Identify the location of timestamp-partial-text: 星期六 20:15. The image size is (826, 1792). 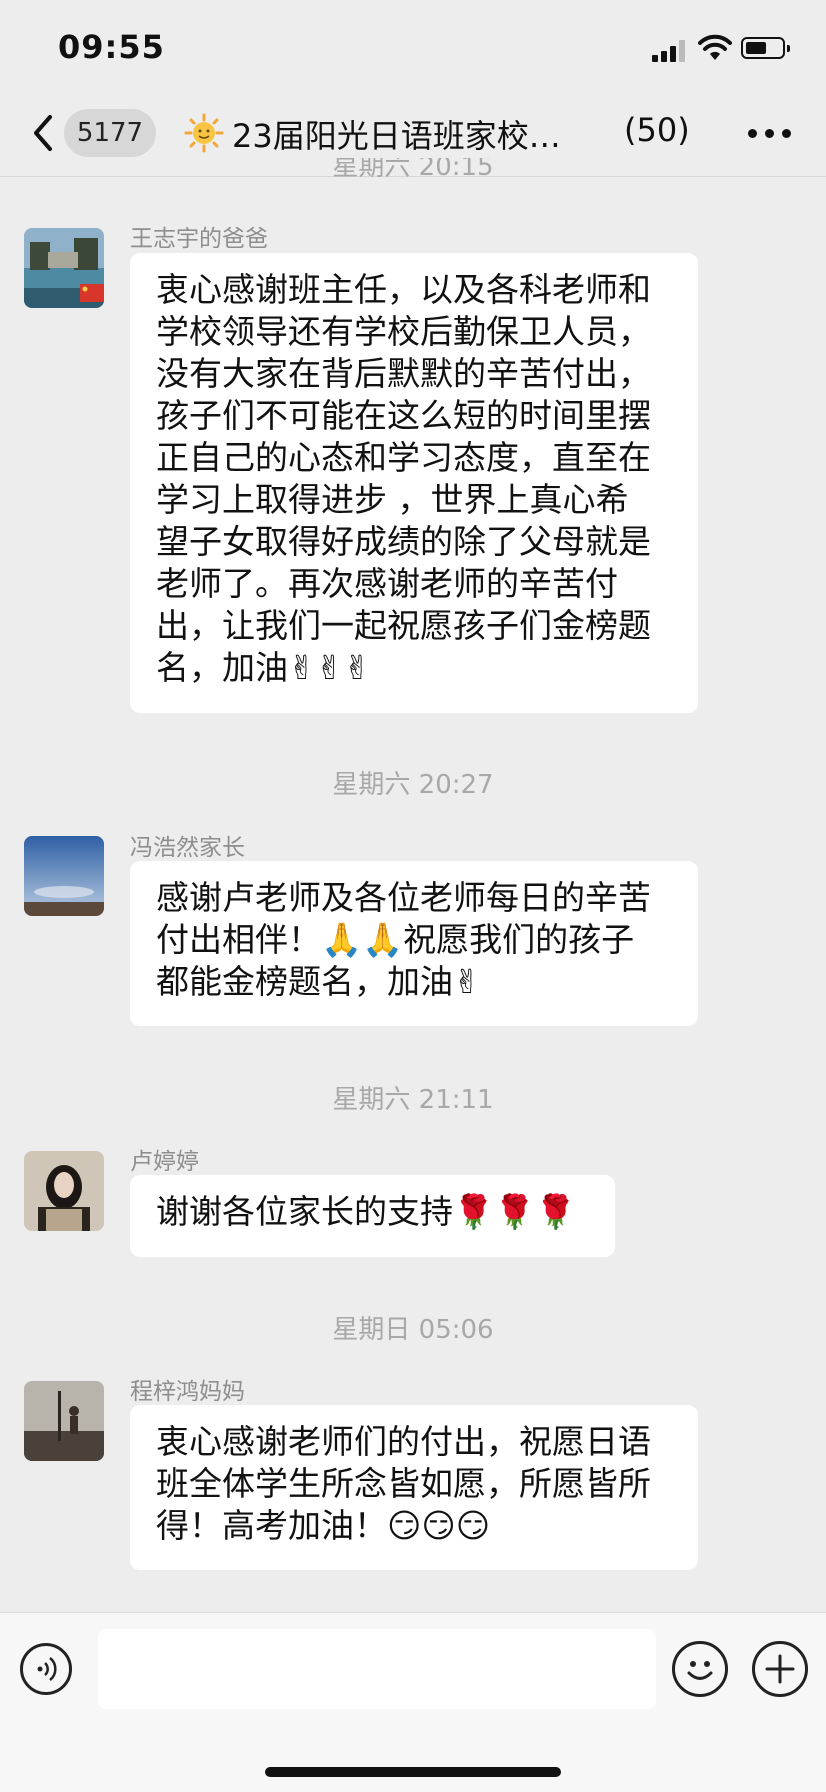
(413, 168).